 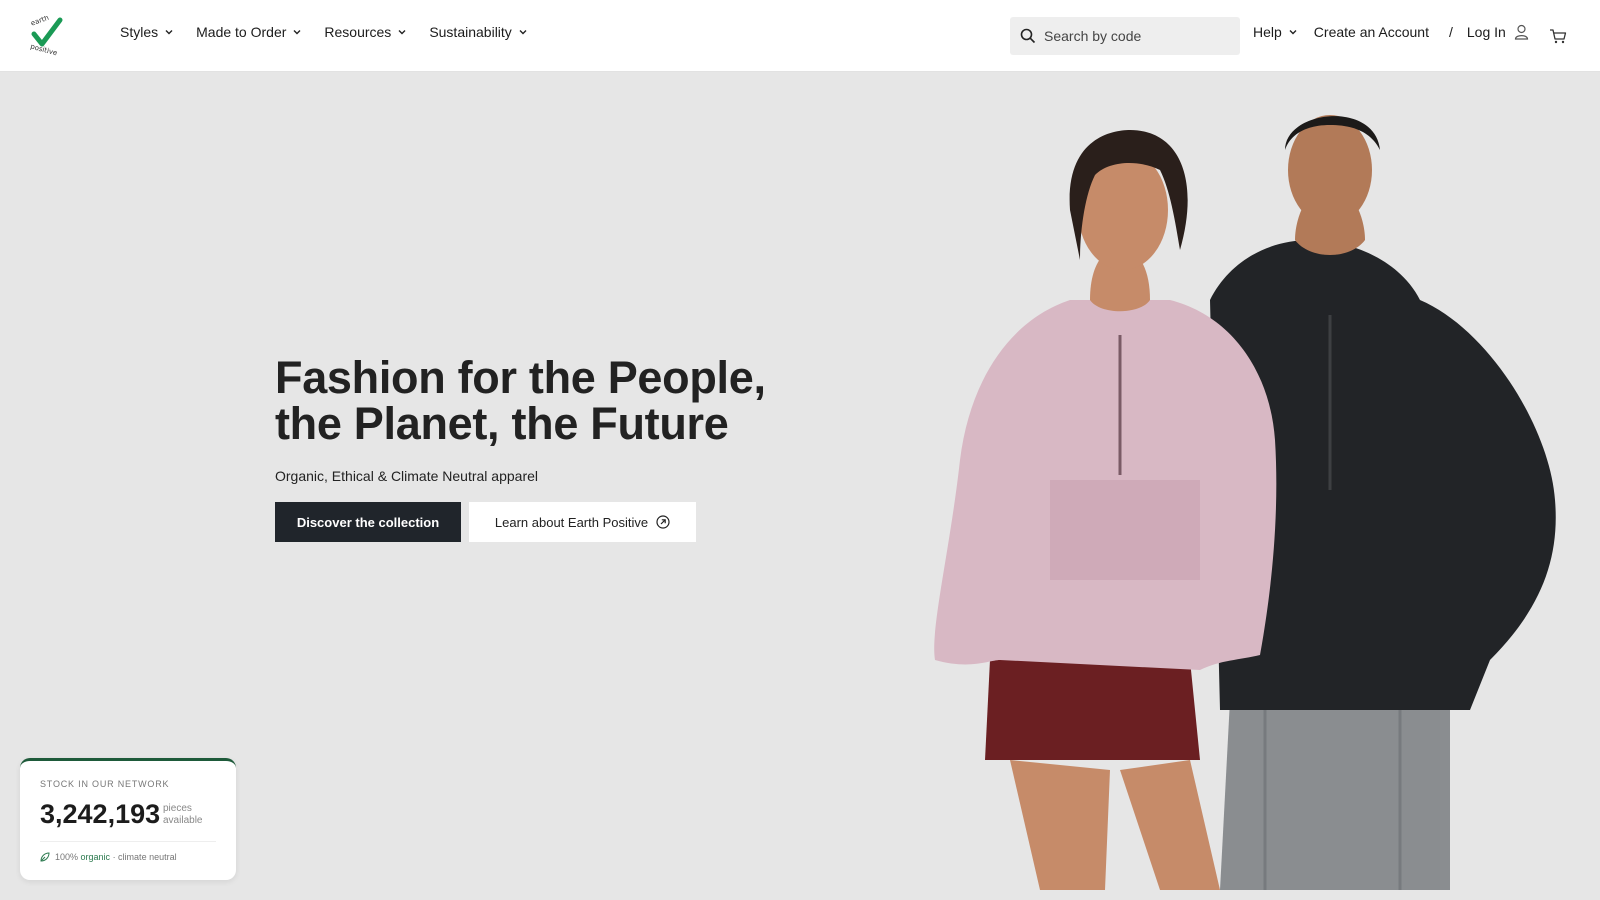 I want to click on search-box, so click(x=1125, y=36).